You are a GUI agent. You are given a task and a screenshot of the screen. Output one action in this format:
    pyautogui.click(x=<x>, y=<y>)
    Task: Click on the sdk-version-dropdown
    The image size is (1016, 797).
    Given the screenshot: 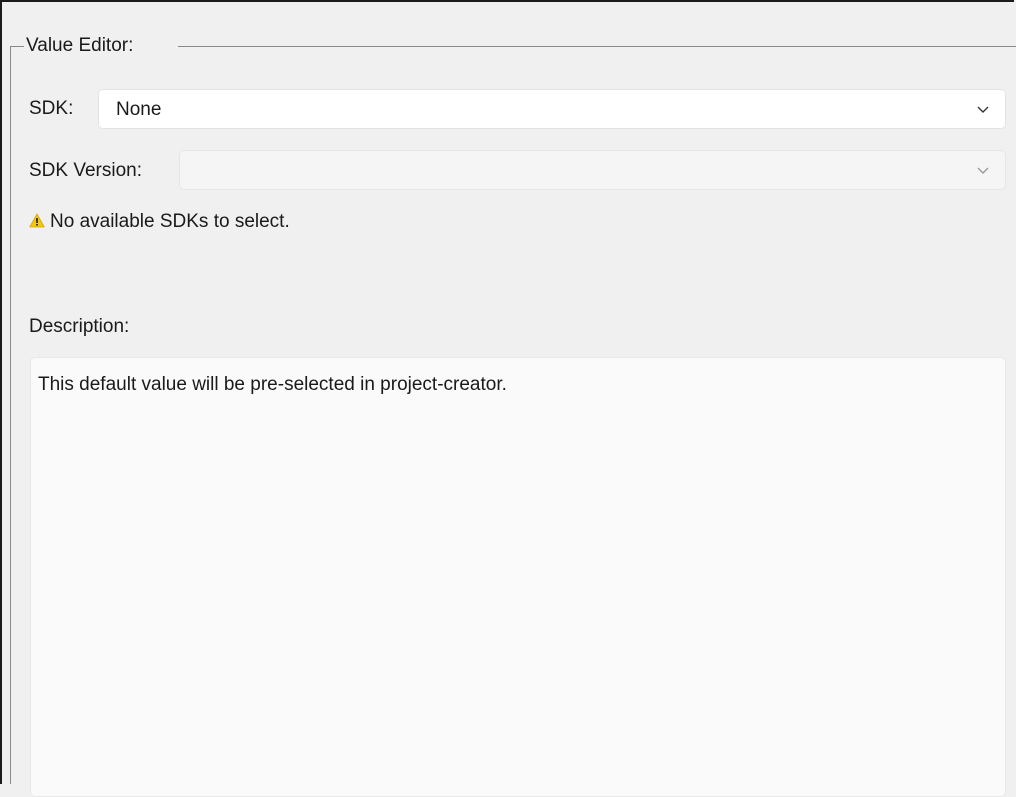 What is the action you would take?
    pyautogui.click(x=592, y=170)
    